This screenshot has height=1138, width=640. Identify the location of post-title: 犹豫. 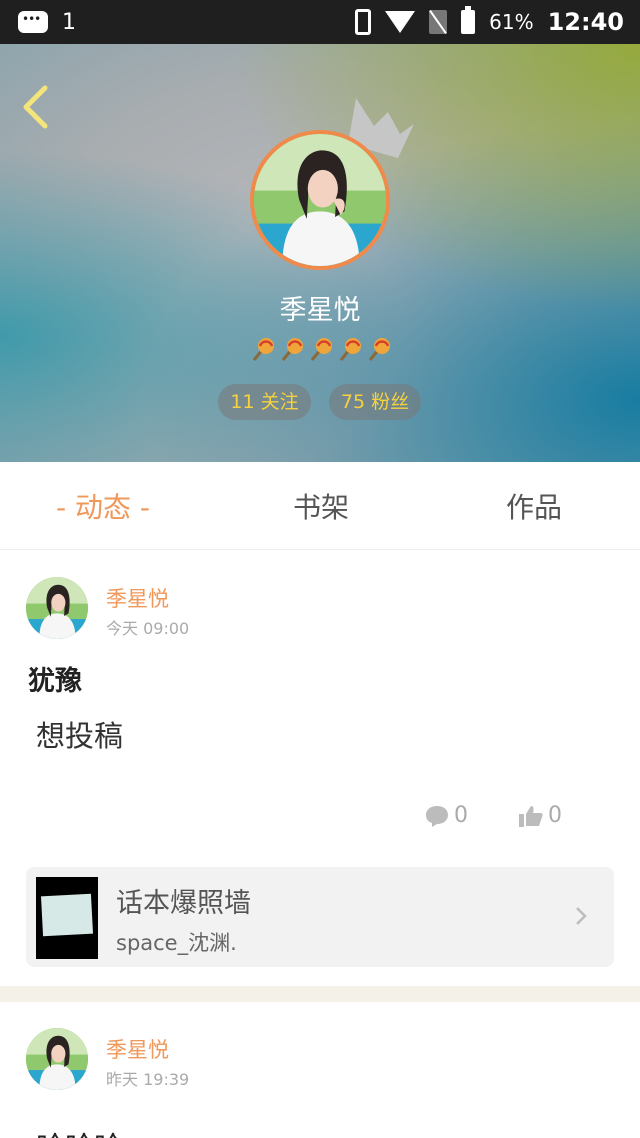
(55, 681).